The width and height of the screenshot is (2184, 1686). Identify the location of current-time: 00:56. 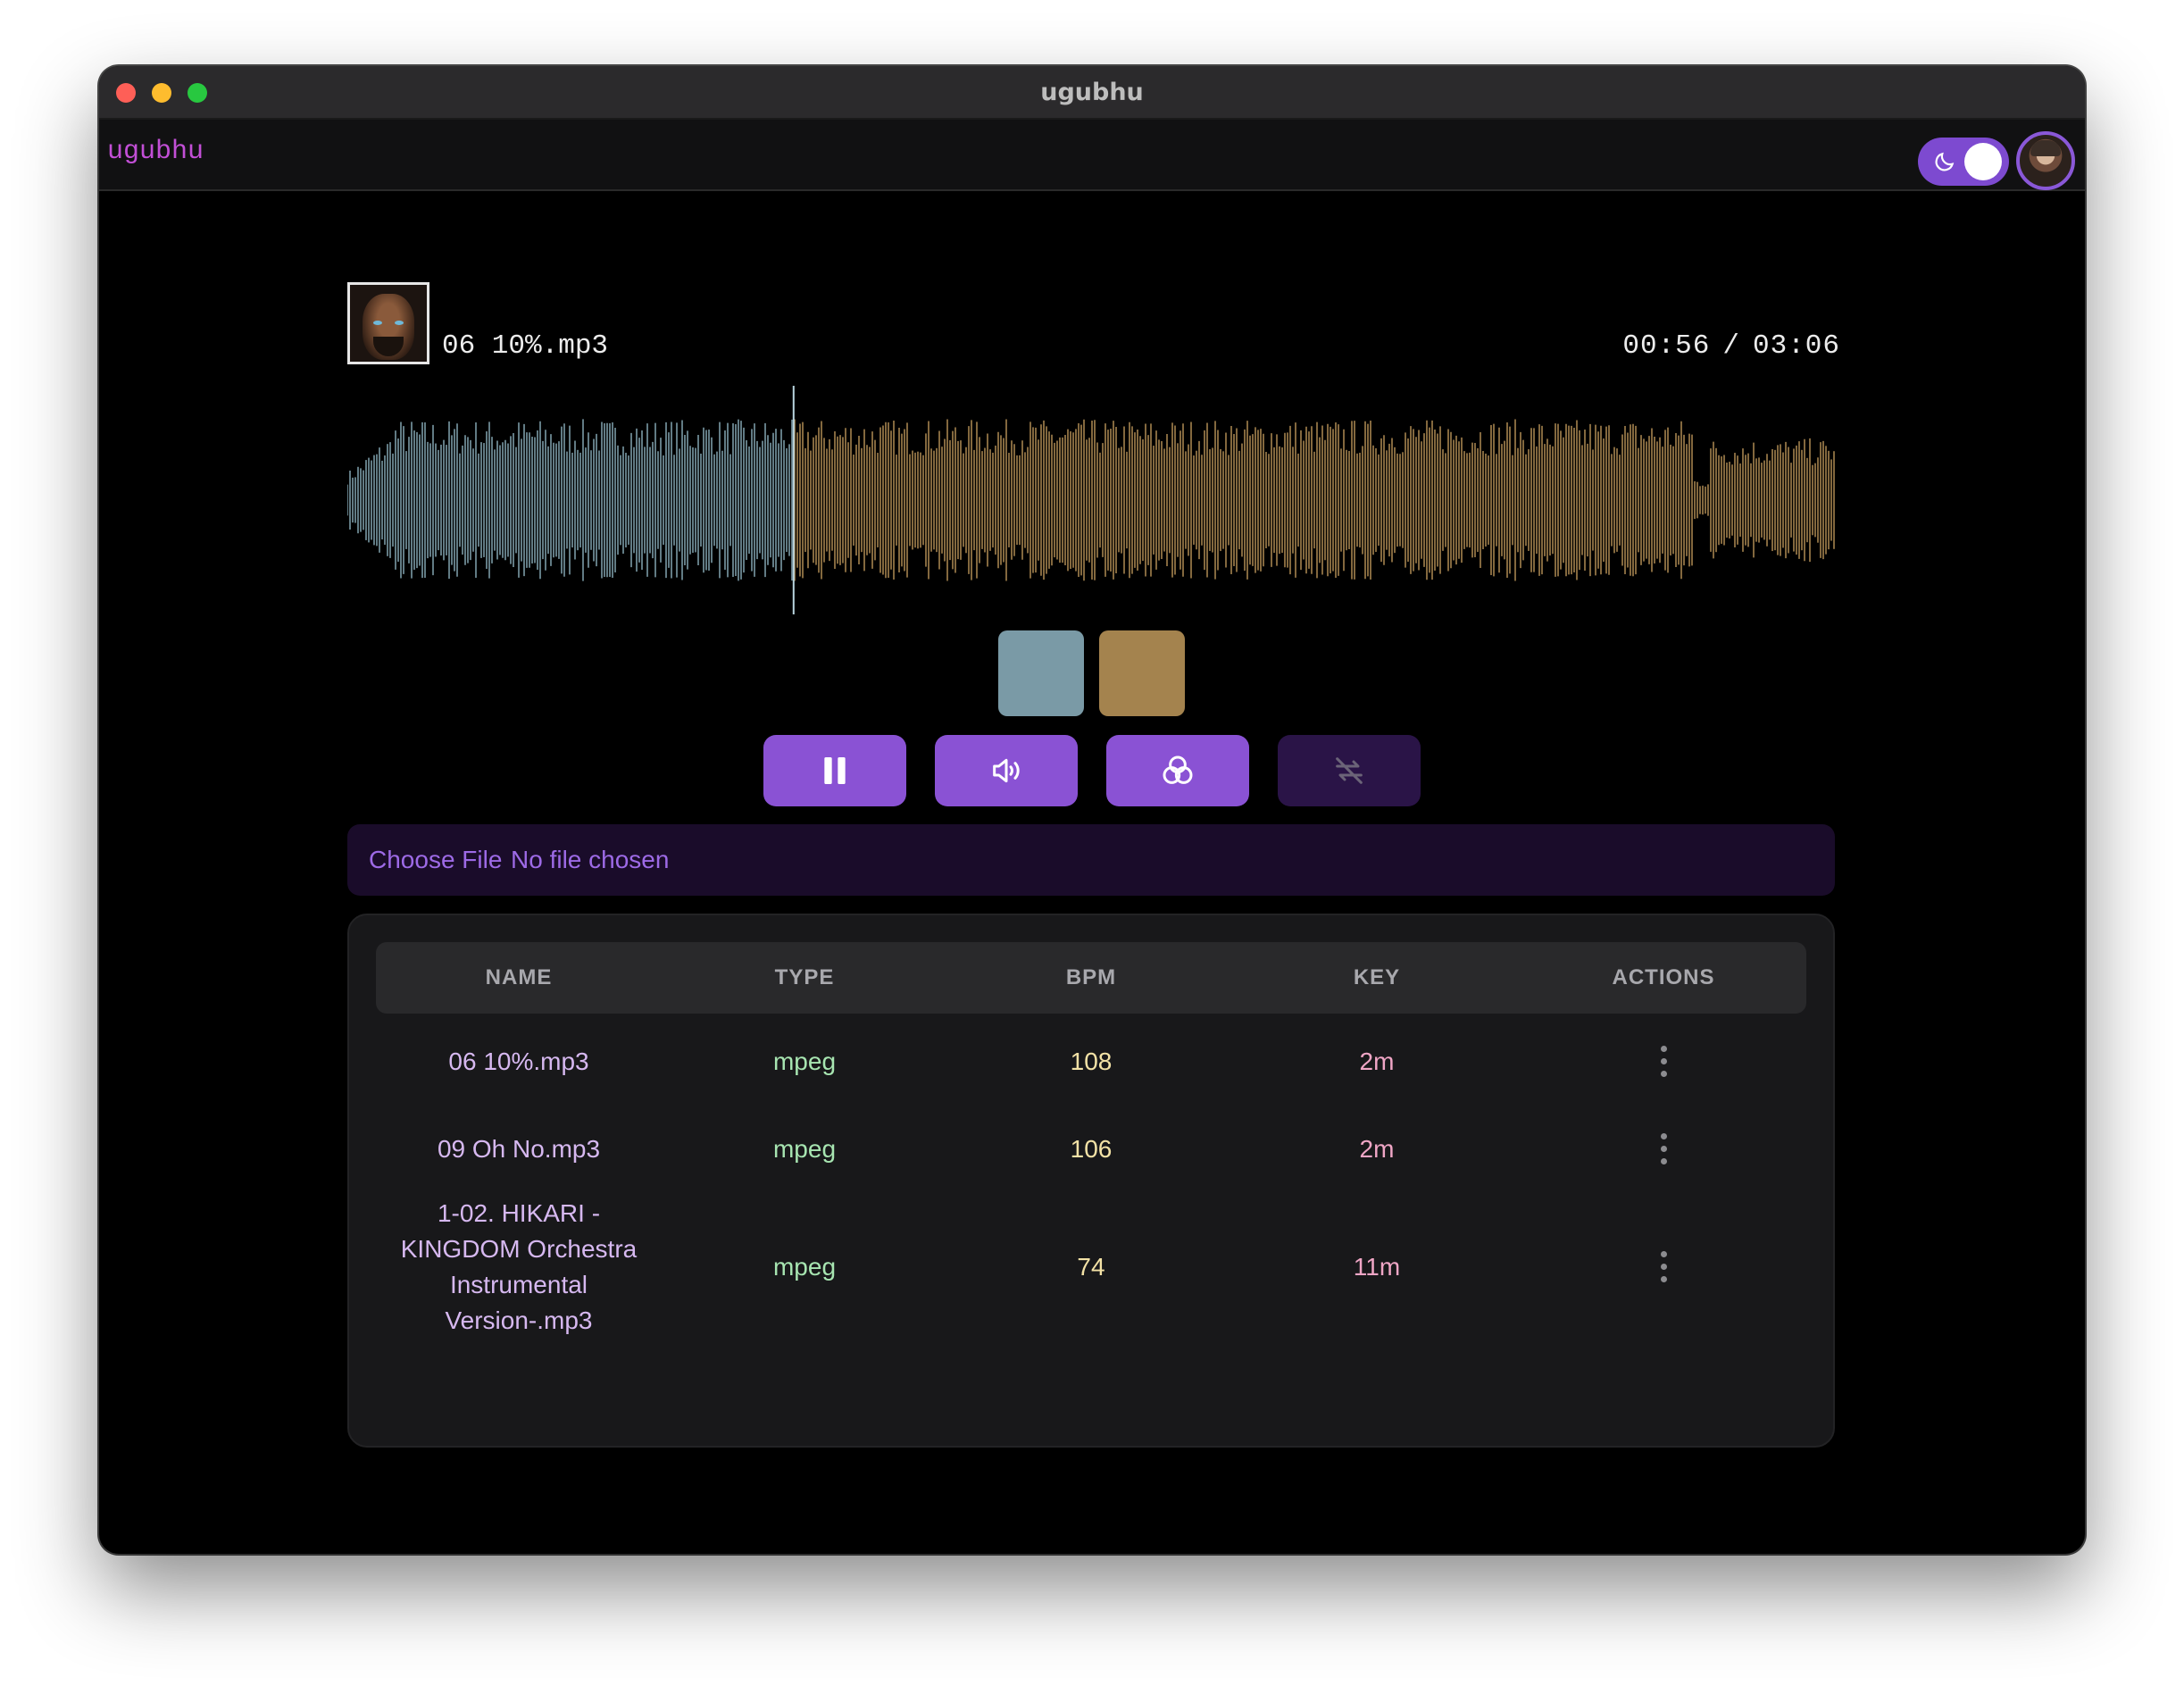
(1666, 346).